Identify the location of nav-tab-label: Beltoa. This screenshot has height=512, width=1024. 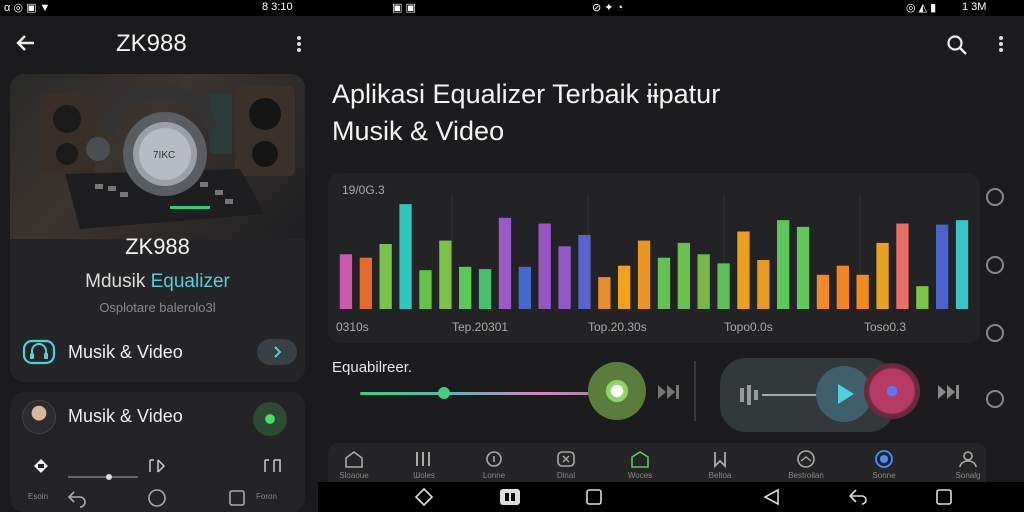
(720, 475).